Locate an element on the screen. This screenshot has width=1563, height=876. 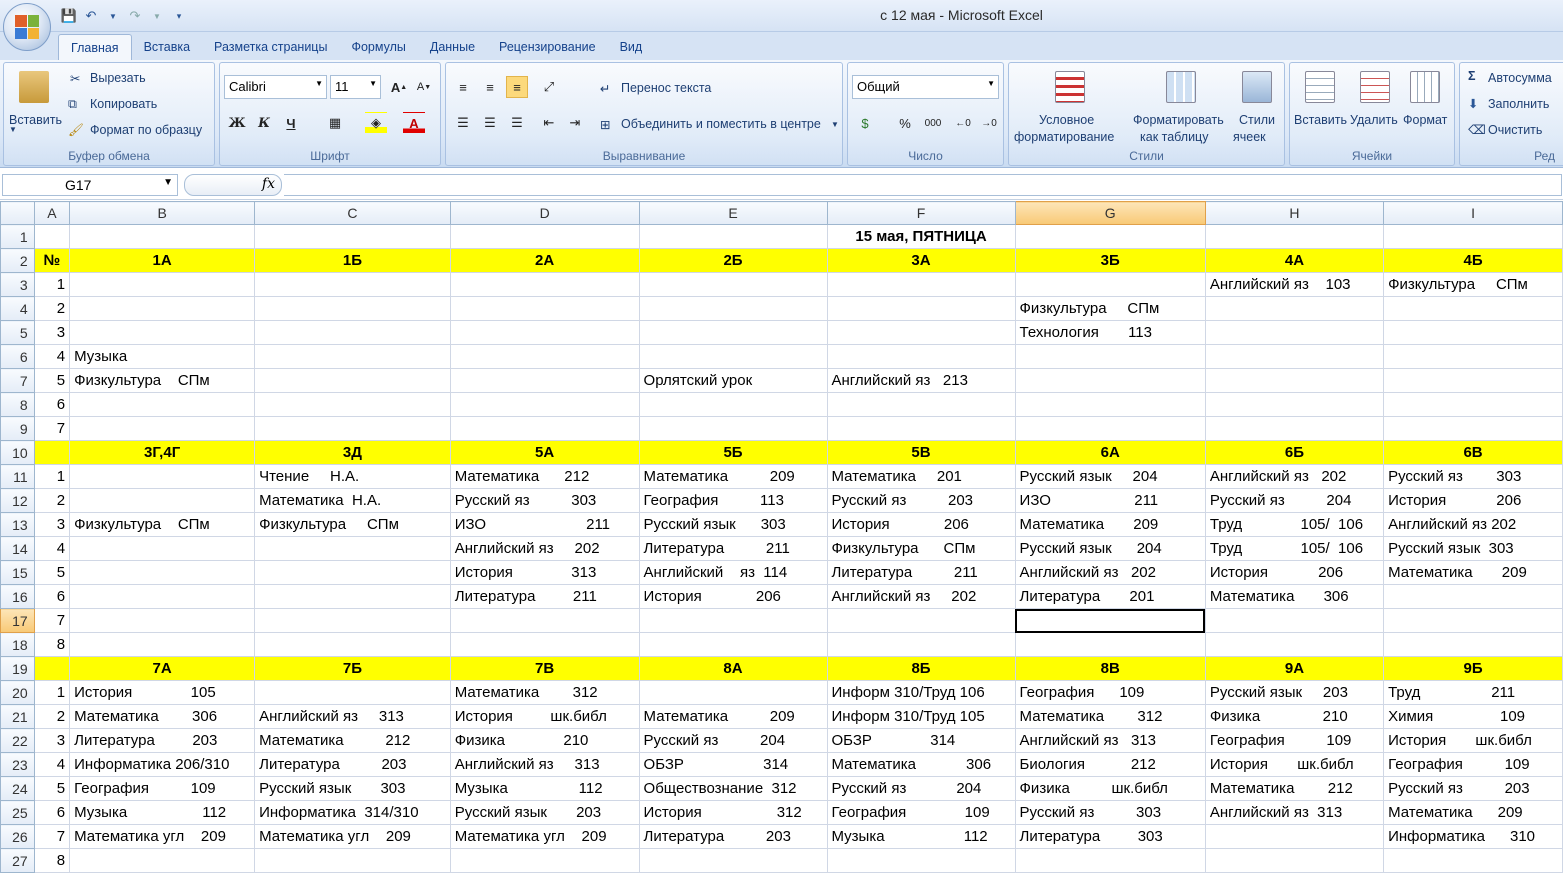
cut-icon: ✂ is located at coordinates (75, 78).